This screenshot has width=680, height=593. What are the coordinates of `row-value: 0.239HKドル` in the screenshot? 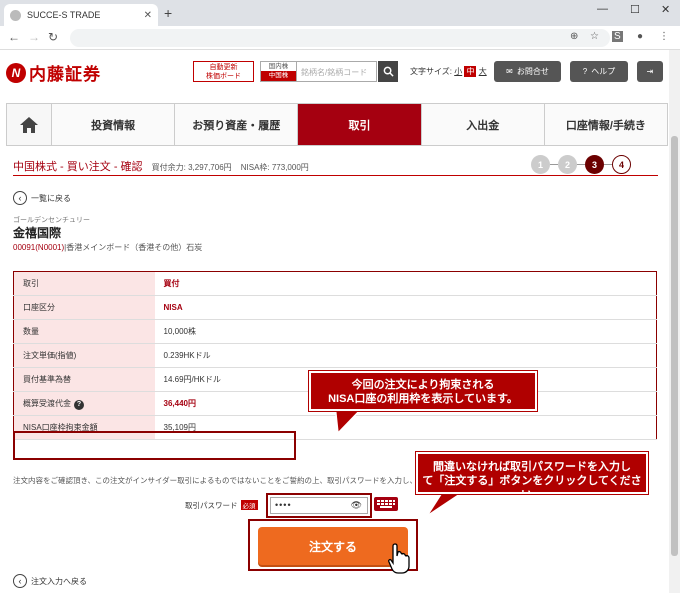 It's located at (405, 355).